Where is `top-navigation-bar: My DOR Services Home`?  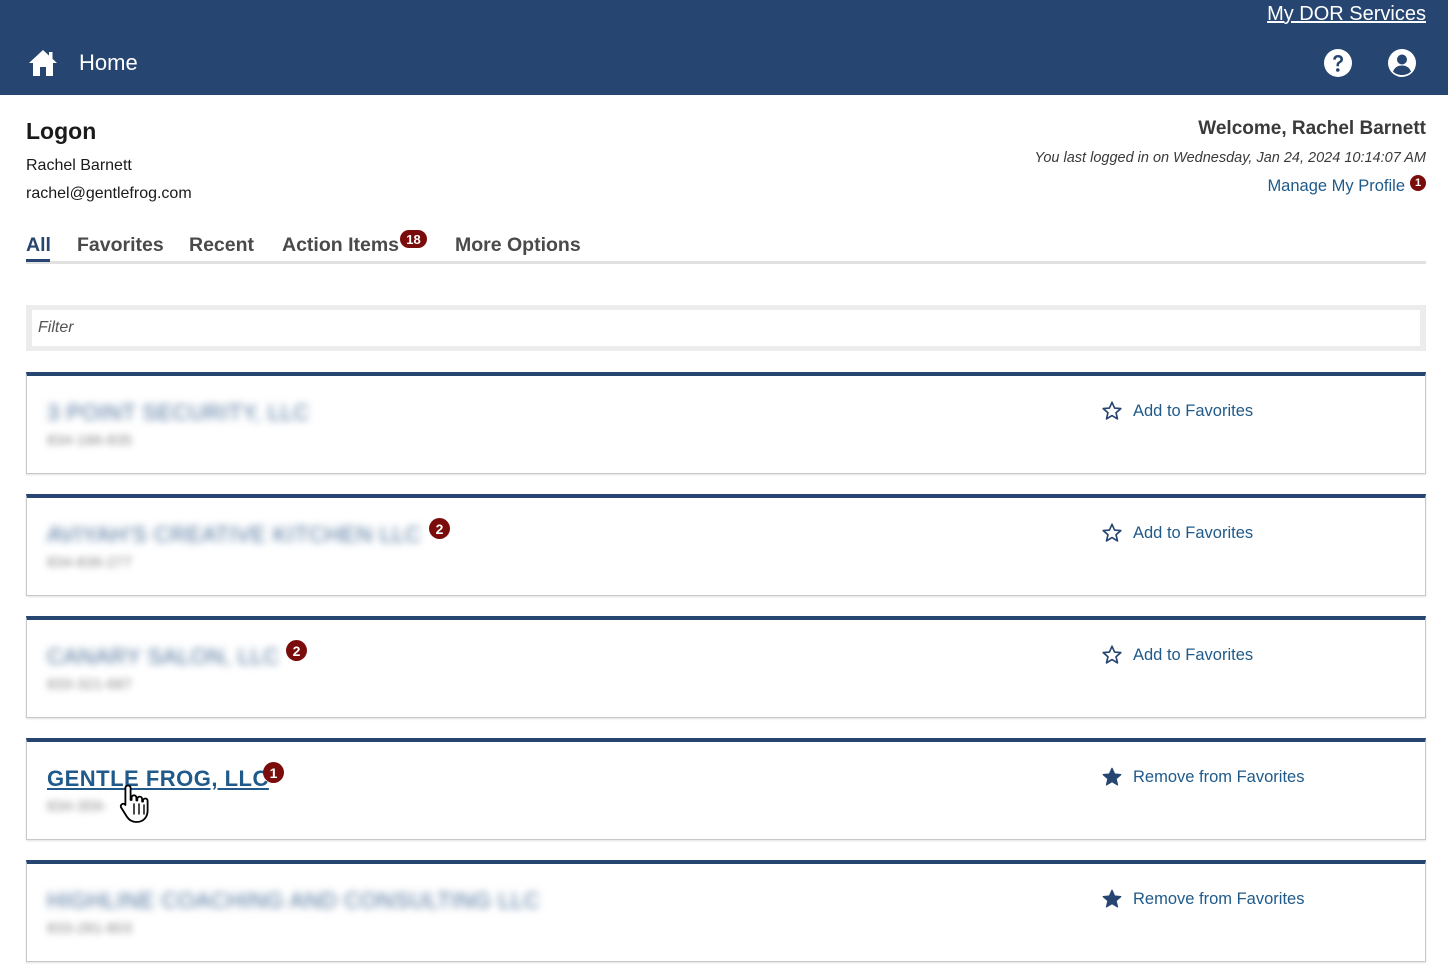 top-navigation-bar: My DOR Services Home is located at coordinates (724, 47).